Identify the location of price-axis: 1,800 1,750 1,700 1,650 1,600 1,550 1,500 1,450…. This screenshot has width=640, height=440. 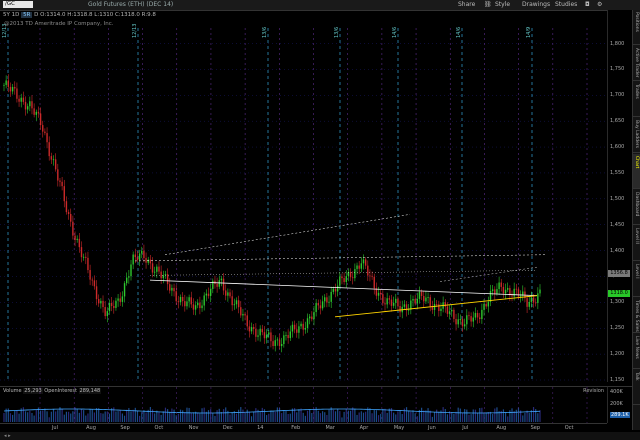
(620, 196).